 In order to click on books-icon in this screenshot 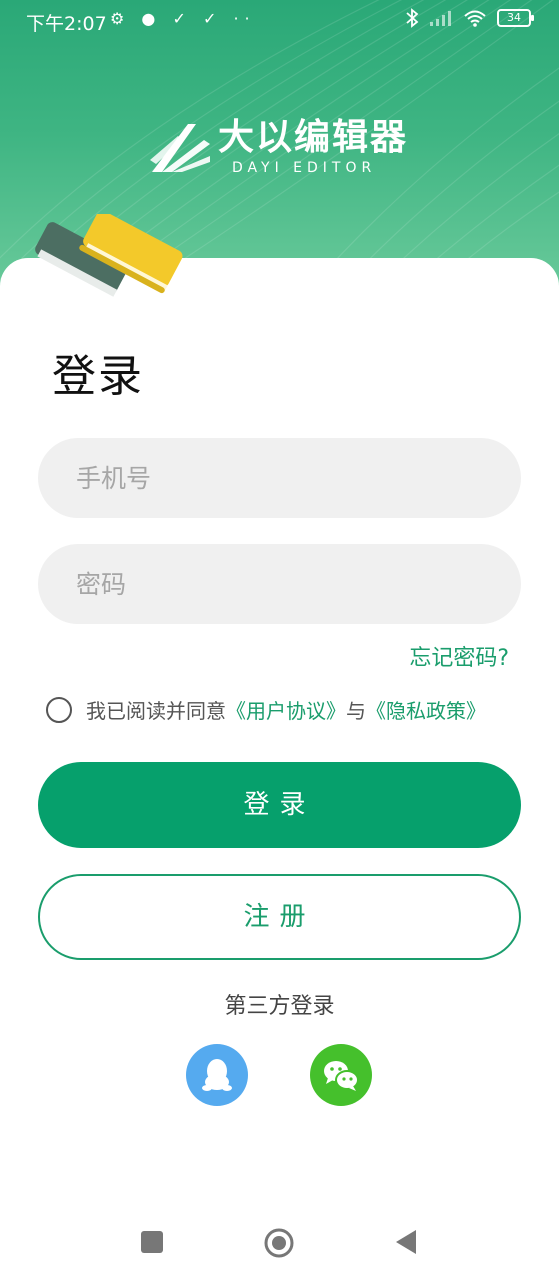, I will do `click(109, 255)`.